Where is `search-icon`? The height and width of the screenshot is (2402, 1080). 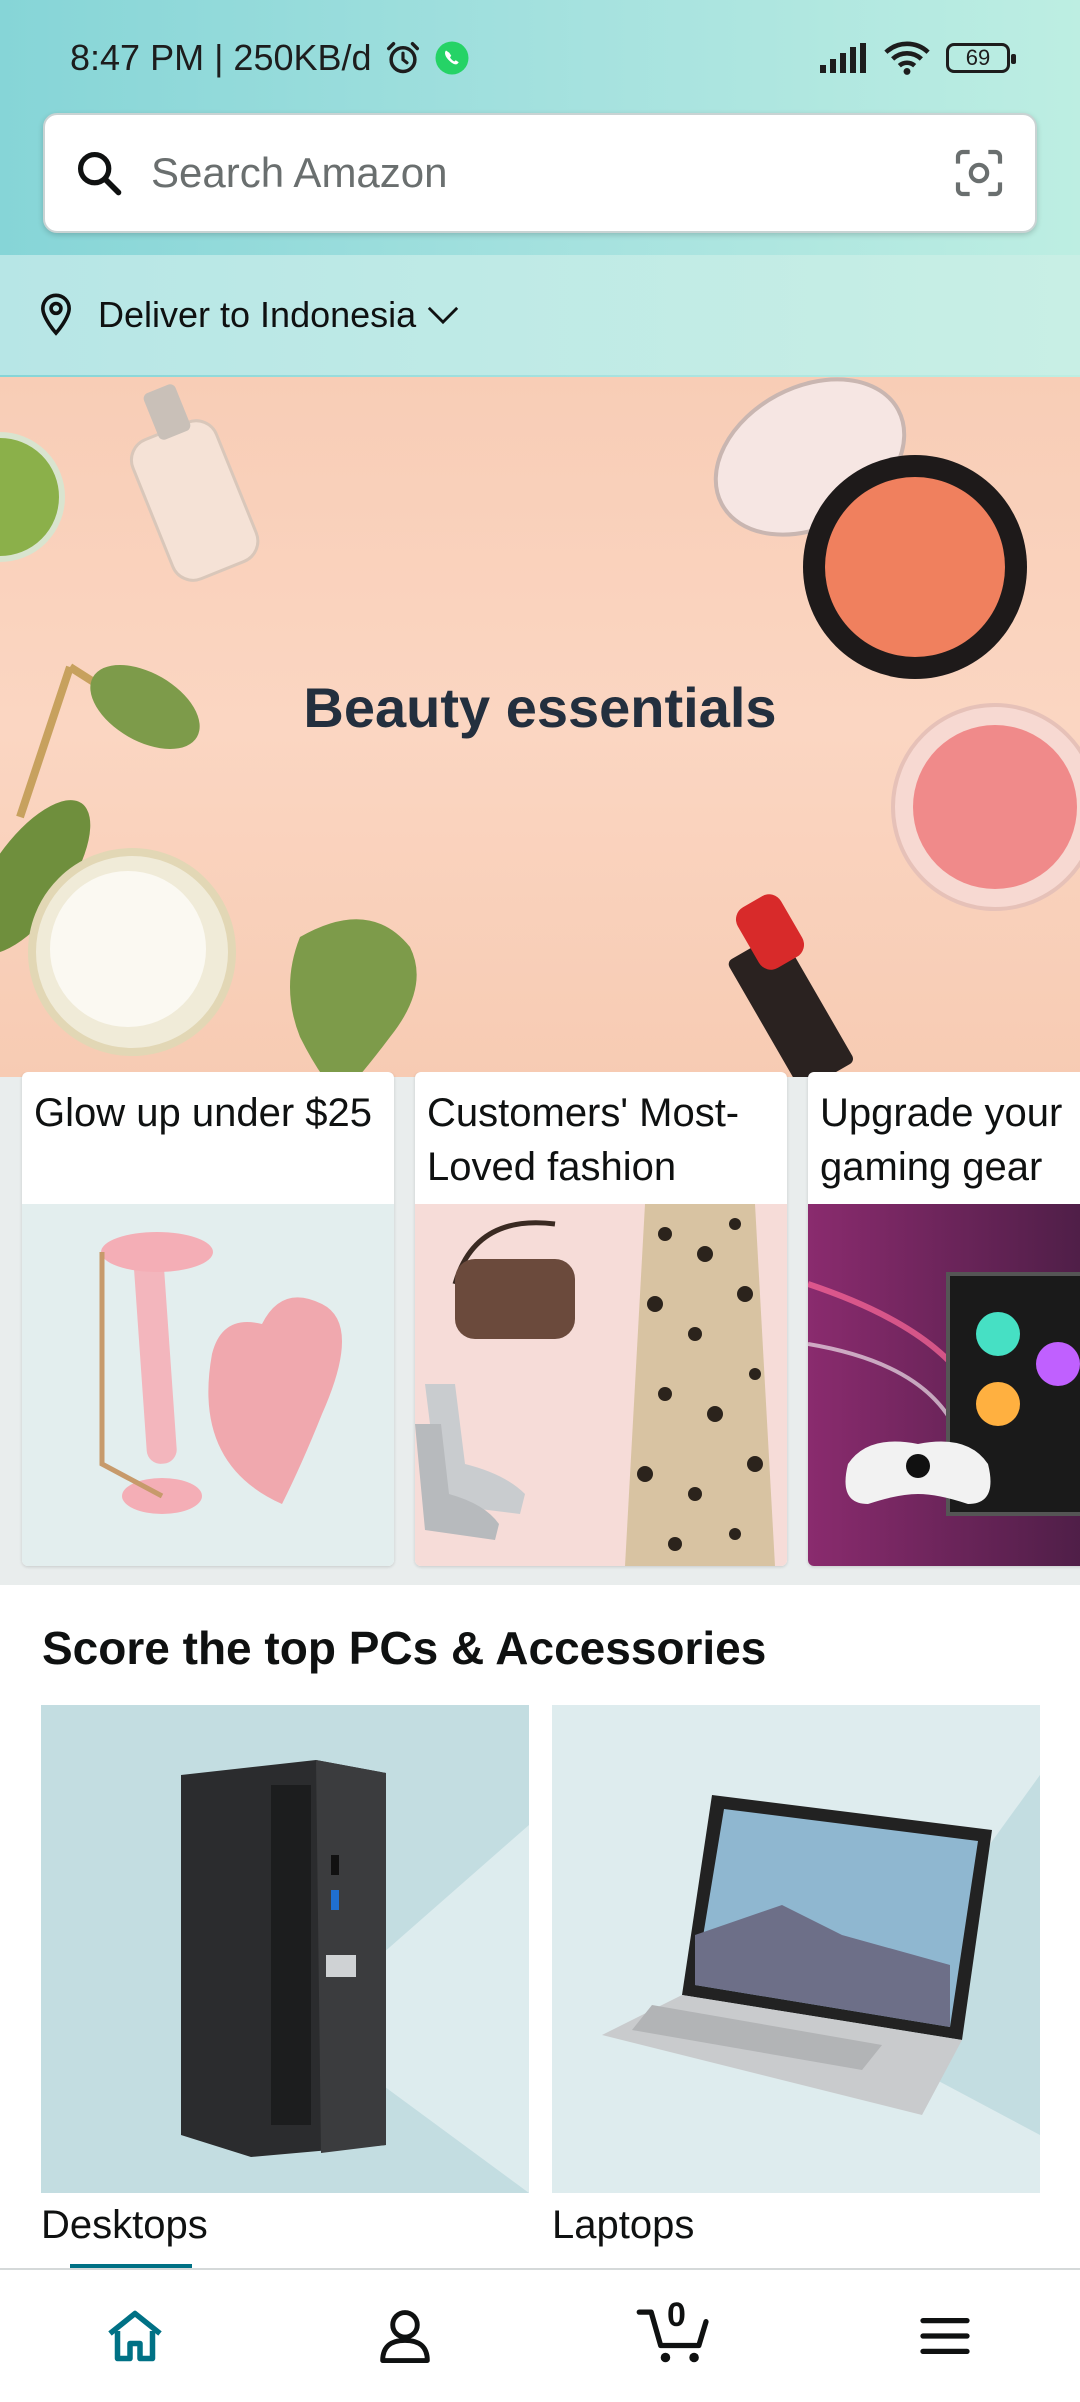
search-icon is located at coordinates (99, 173).